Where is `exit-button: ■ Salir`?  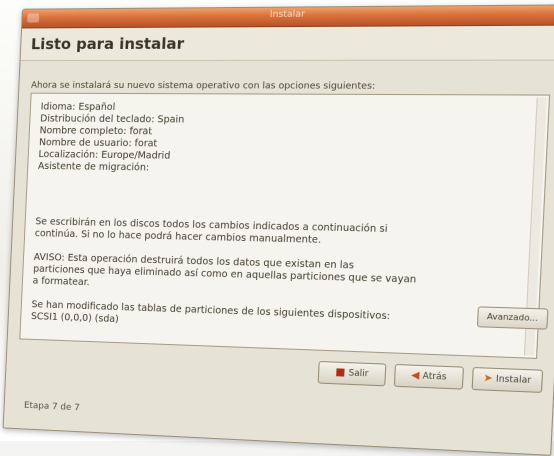 exit-button: ■ Salir is located at coordinates (352, 373).